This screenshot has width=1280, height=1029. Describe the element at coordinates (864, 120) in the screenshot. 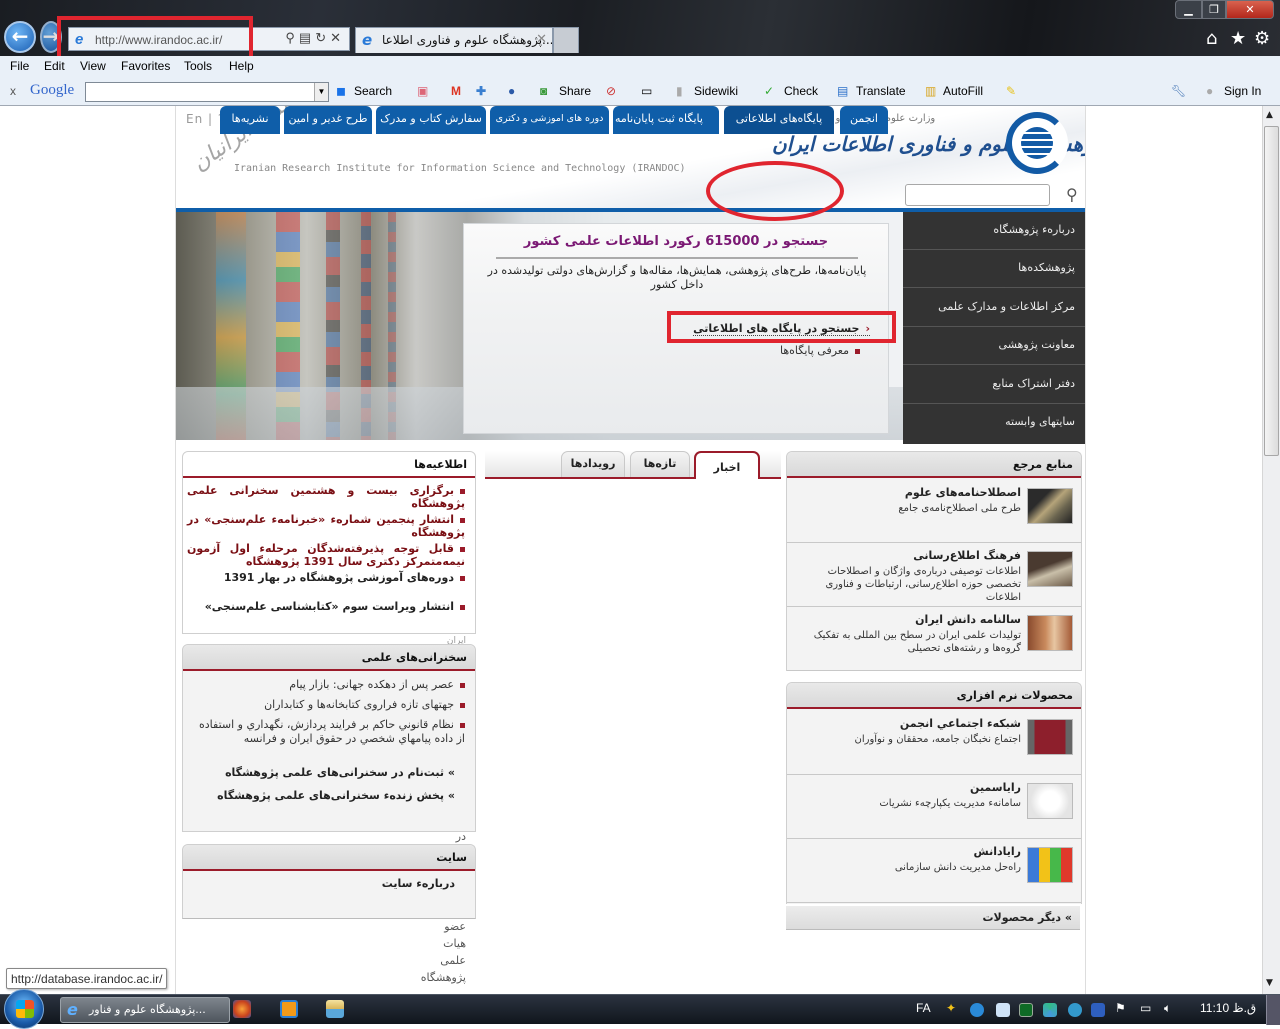

I see `nav-tab-anjoman: انجمن` at that location.